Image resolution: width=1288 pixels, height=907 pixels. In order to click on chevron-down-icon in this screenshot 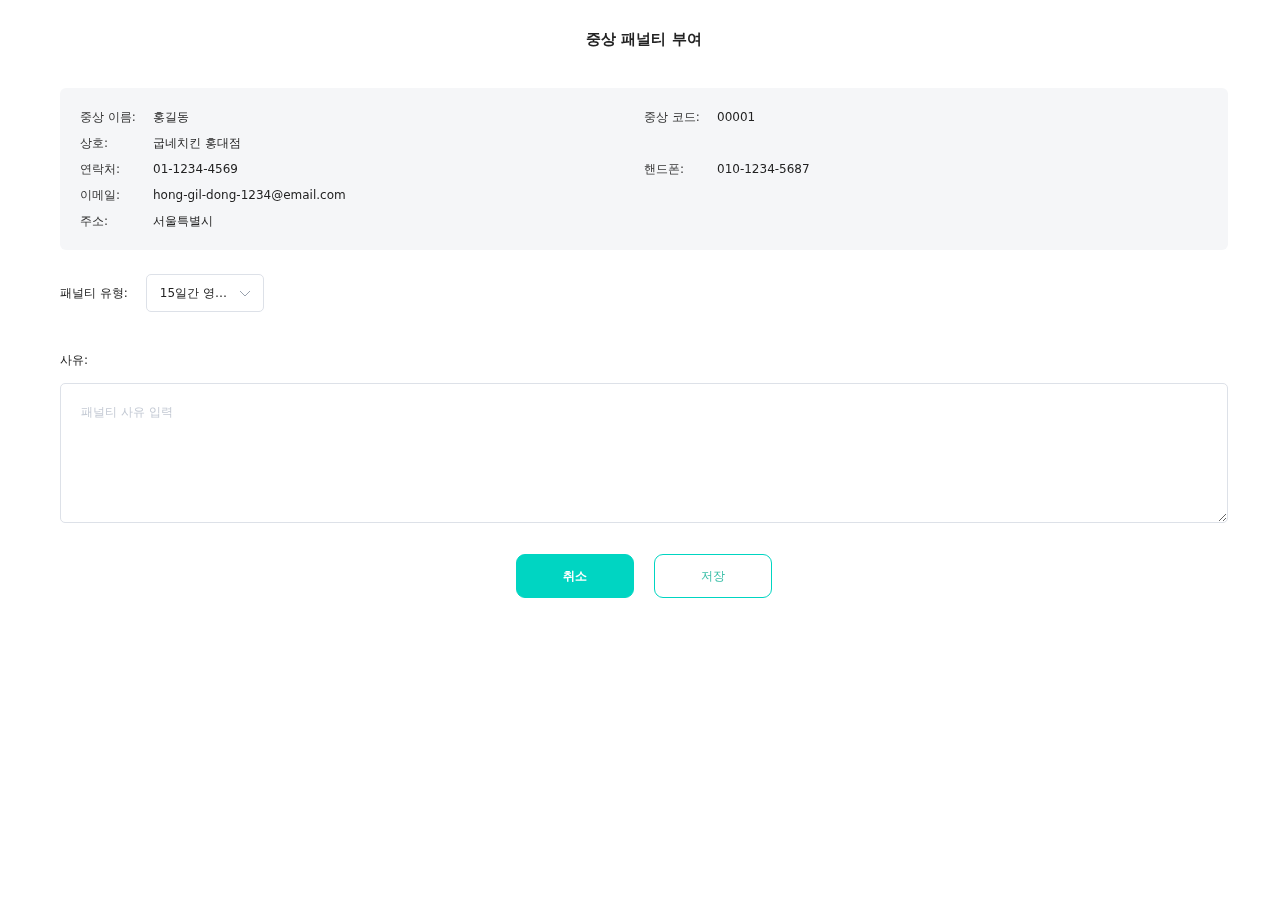, I will do `click(244, 293)`.